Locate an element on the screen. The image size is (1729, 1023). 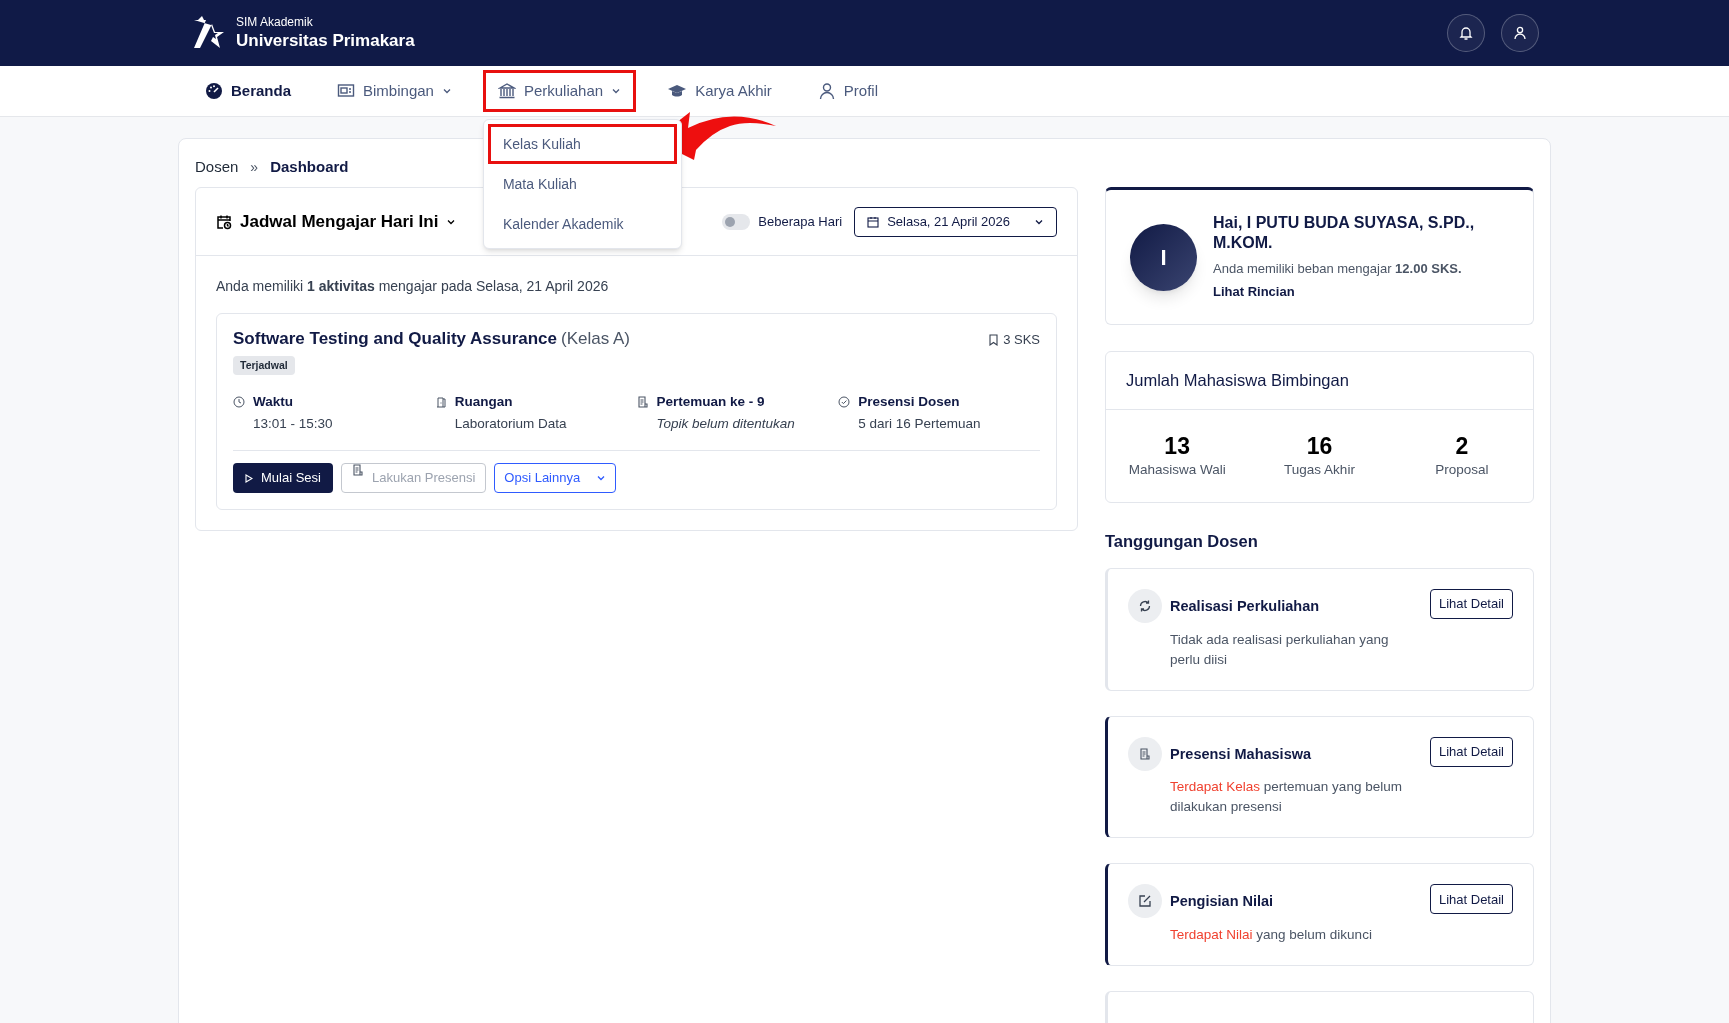
stat-label: Mahasiswa Wali is located at coordinates (1177, 470).